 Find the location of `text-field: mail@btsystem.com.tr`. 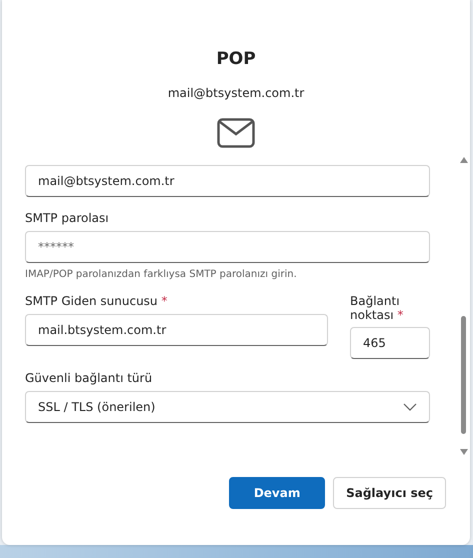

text-field: mail@btsystem.com.tr is located at coordinates (227, 181).